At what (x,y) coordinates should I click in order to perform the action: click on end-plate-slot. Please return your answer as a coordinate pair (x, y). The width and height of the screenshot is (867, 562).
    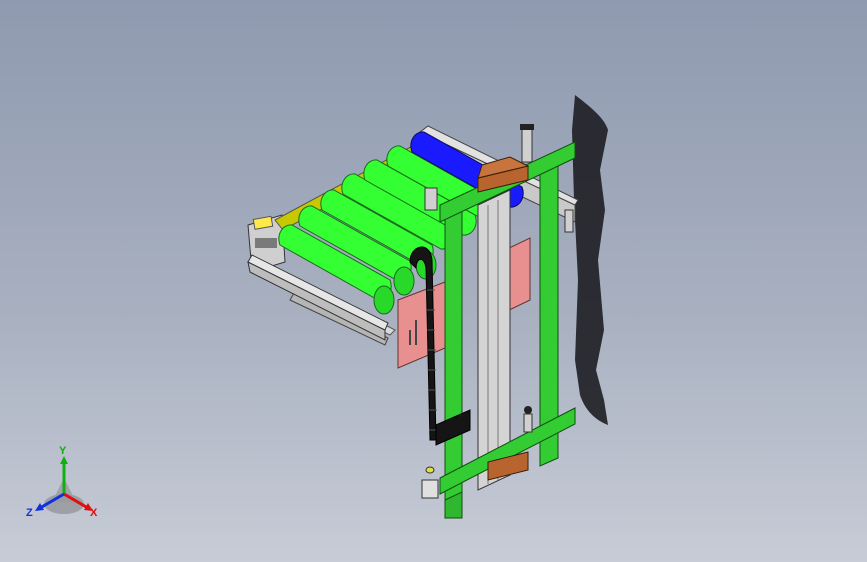
    Looking at the image, I should click on (266, 243).